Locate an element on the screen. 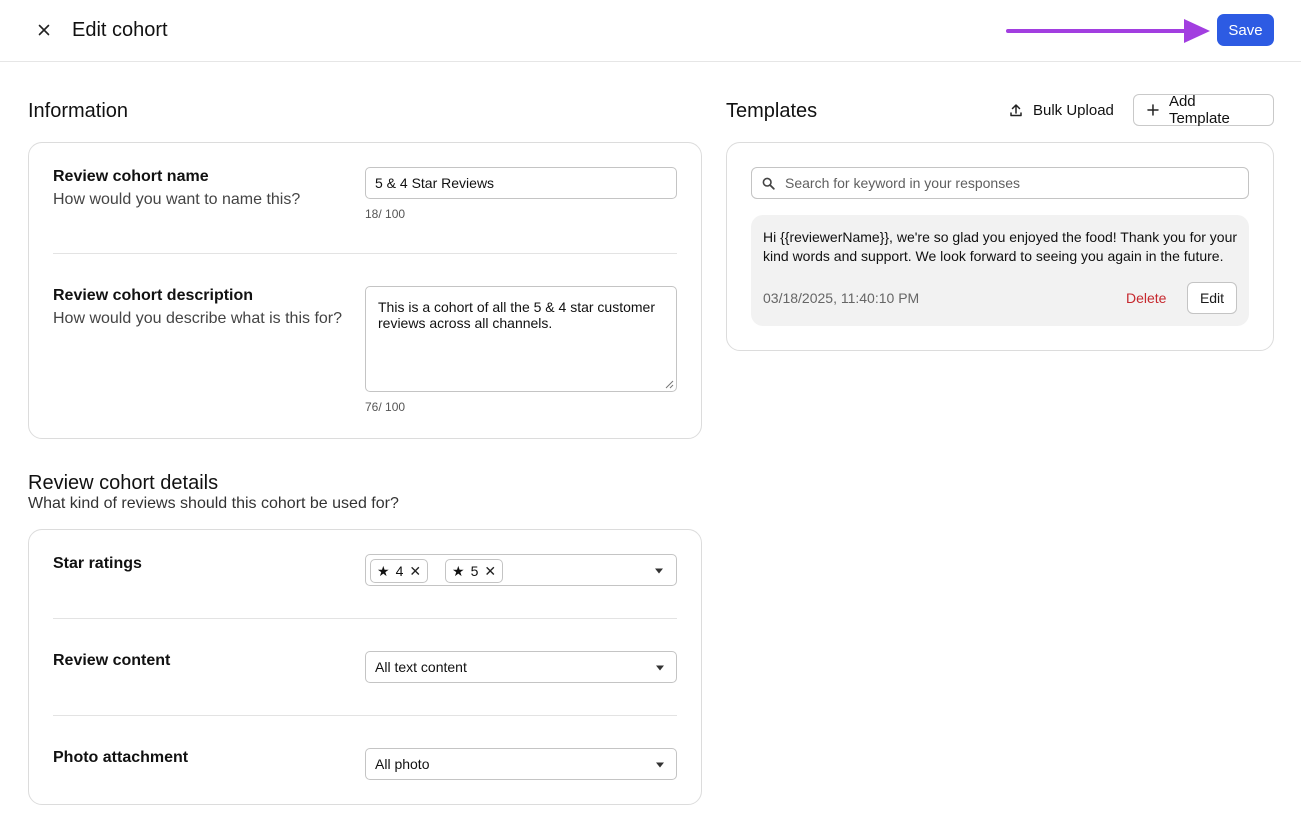 This screenshot has width=1301, height=833. photo-attachment-label: Photo attachment is located at coordinates (121, 757).